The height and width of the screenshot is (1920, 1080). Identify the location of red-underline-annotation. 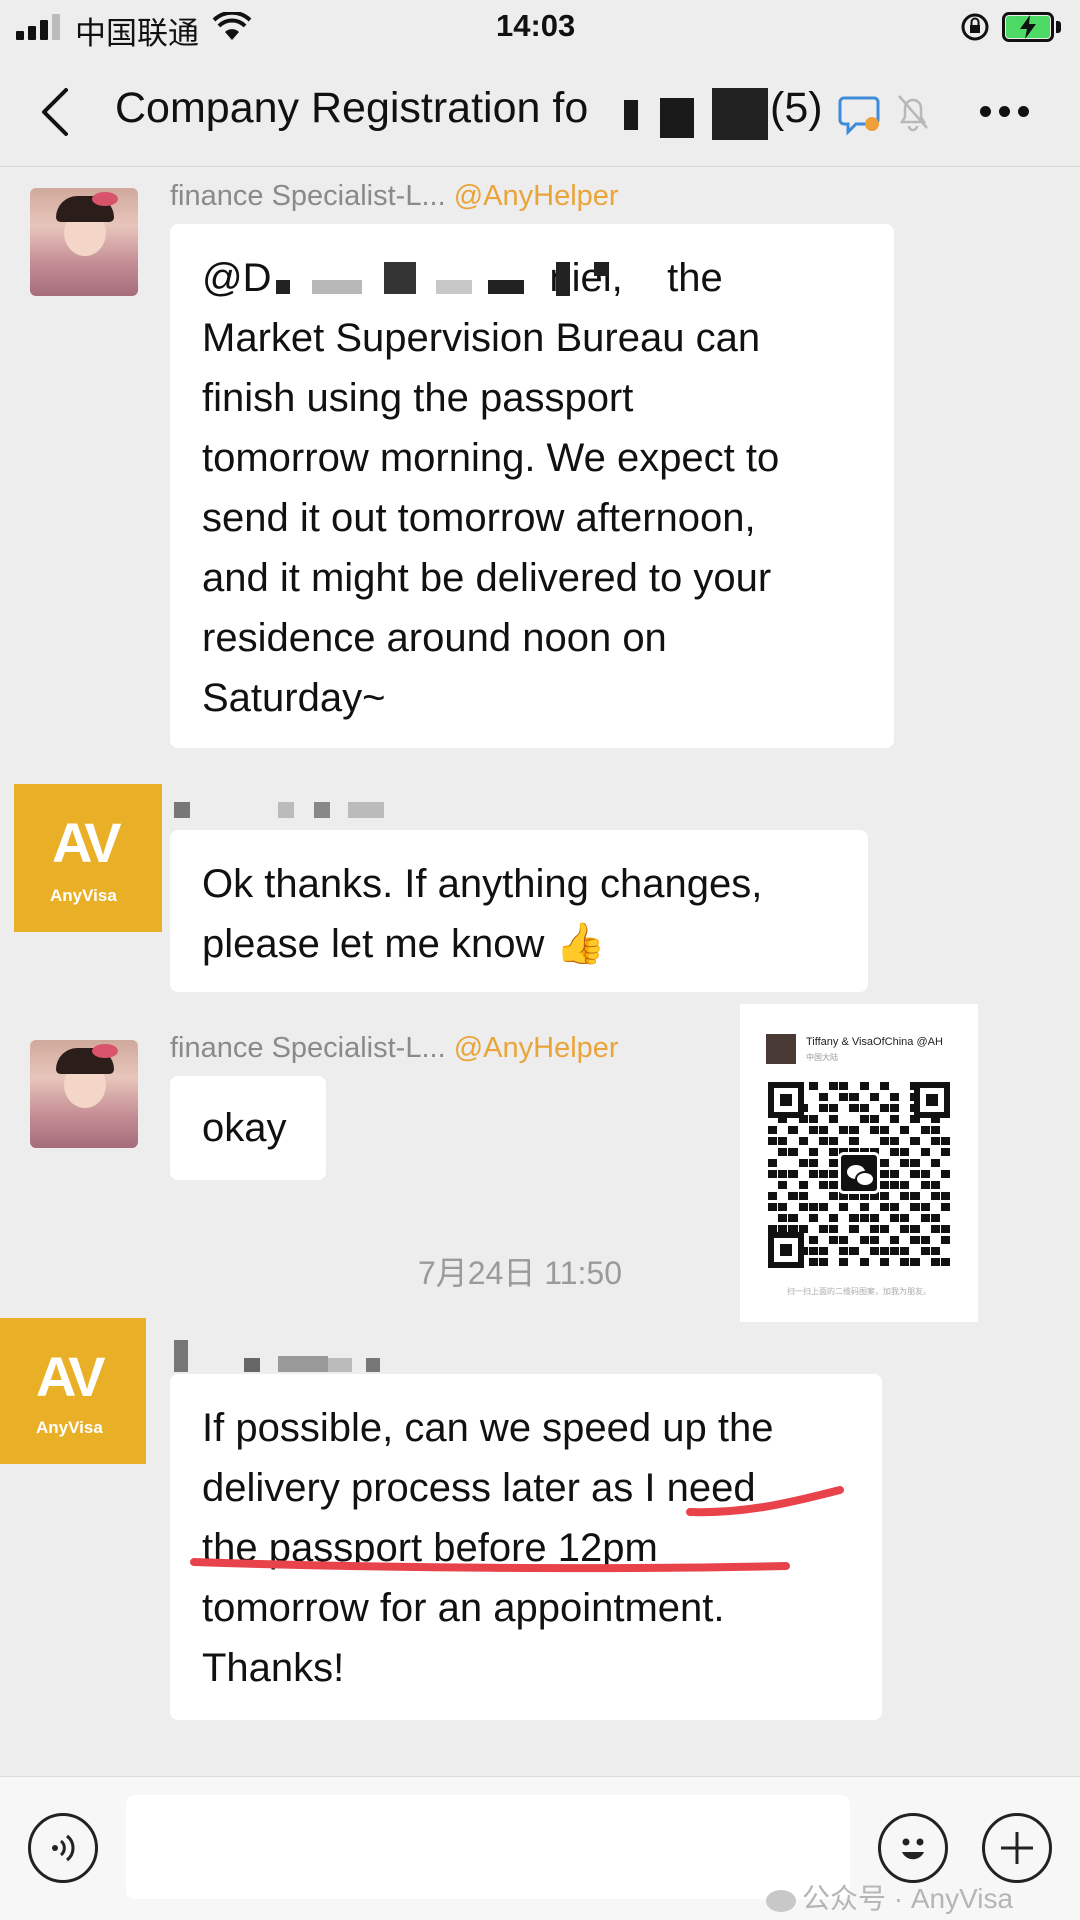
(517, 1529).